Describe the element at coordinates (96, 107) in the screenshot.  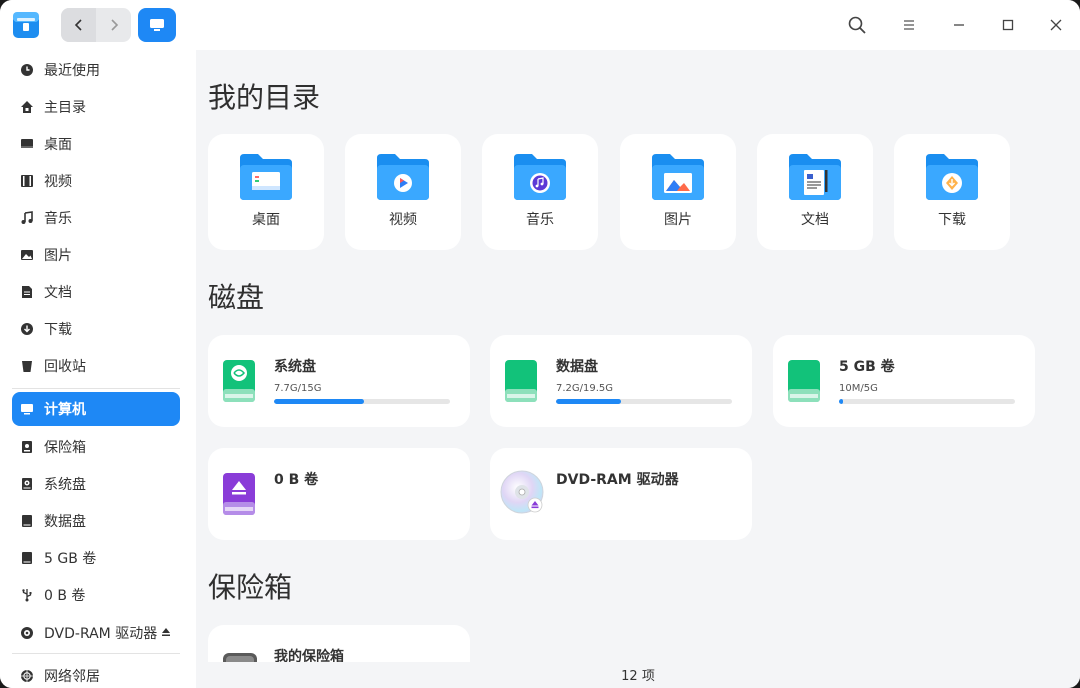
I see `sidebar-item-home: 主目录` at that location.